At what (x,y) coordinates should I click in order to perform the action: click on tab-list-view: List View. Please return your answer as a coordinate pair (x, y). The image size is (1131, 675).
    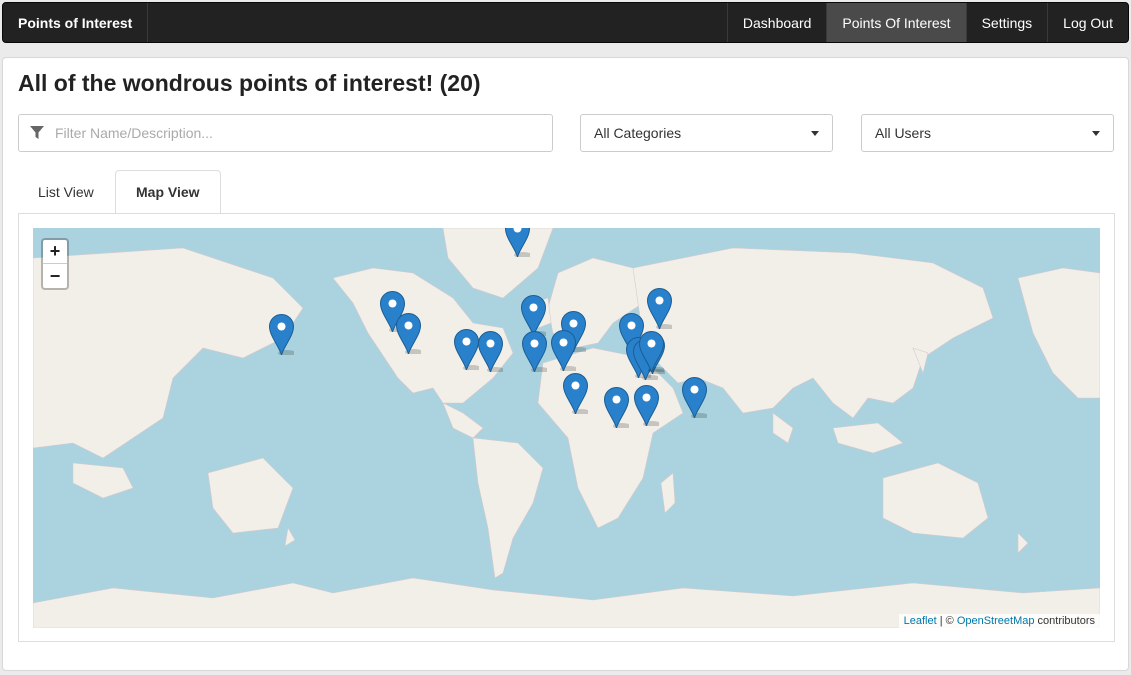
    Looking at the image, I should click on (66, 192).